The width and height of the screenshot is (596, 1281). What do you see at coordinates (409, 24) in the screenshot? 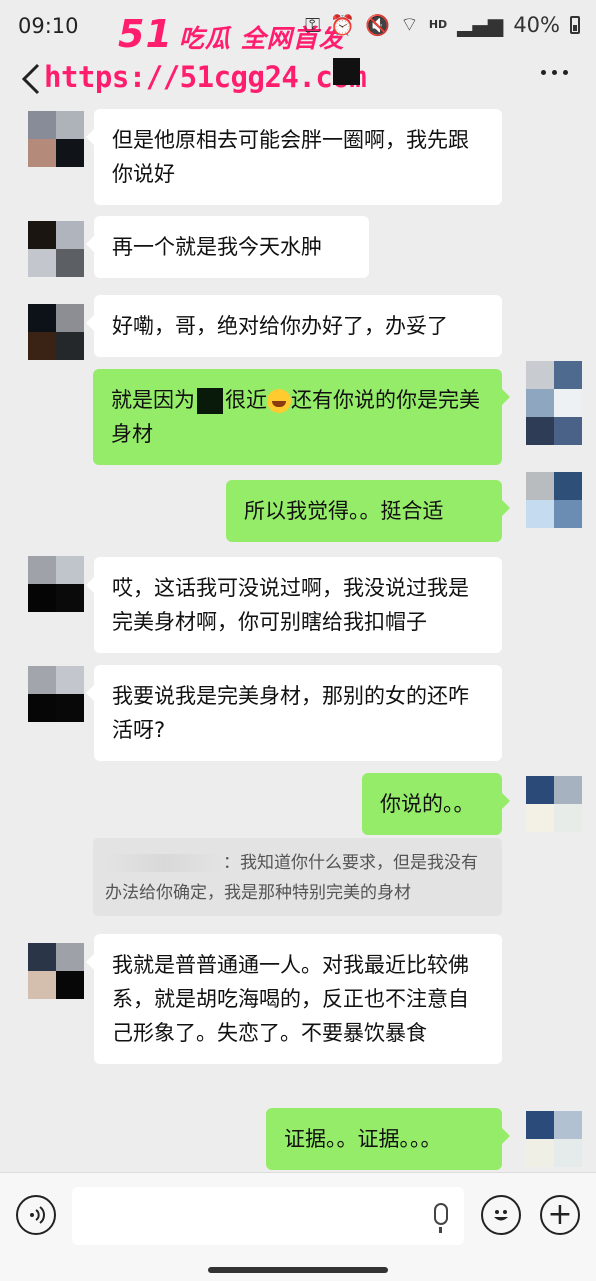
I see `wifi-icon: ⌔` at bounding box center [409, 24].